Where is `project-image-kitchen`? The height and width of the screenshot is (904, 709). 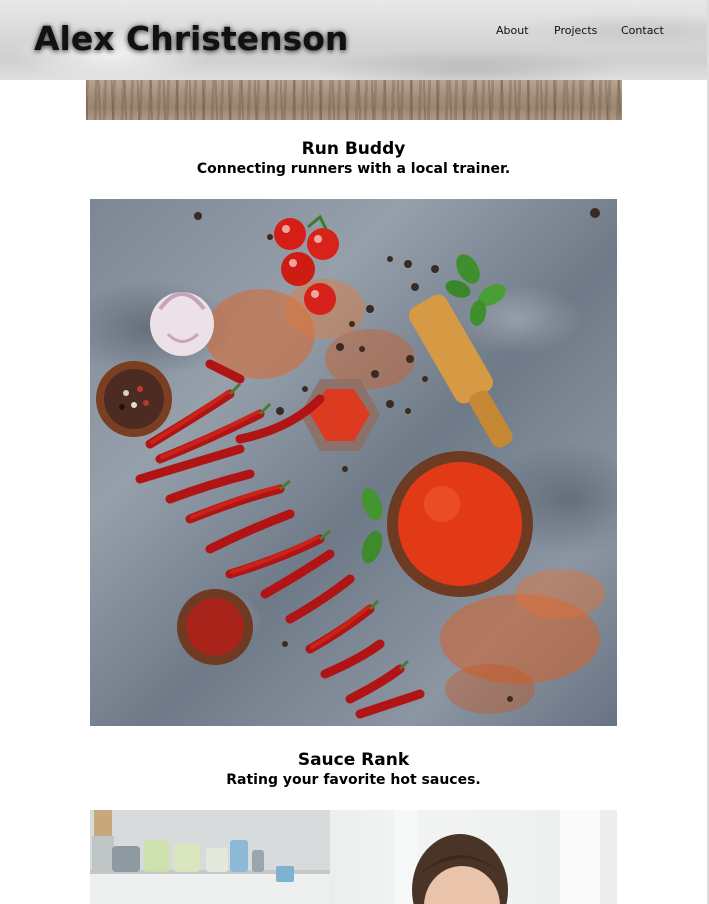 project-image-kitchen is located at coordinates (353, 857).